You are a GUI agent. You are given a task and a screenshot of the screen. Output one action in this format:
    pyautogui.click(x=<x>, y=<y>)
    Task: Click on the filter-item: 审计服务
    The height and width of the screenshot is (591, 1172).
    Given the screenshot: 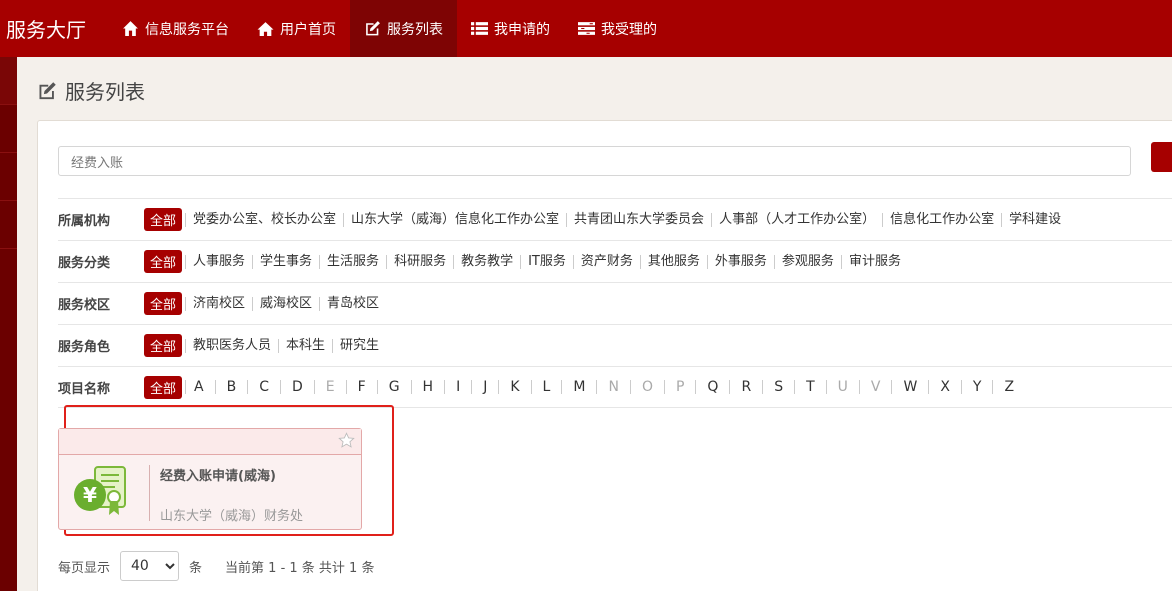 What is the action you would take?
    pyautogui.click(x=874, y=261)
    